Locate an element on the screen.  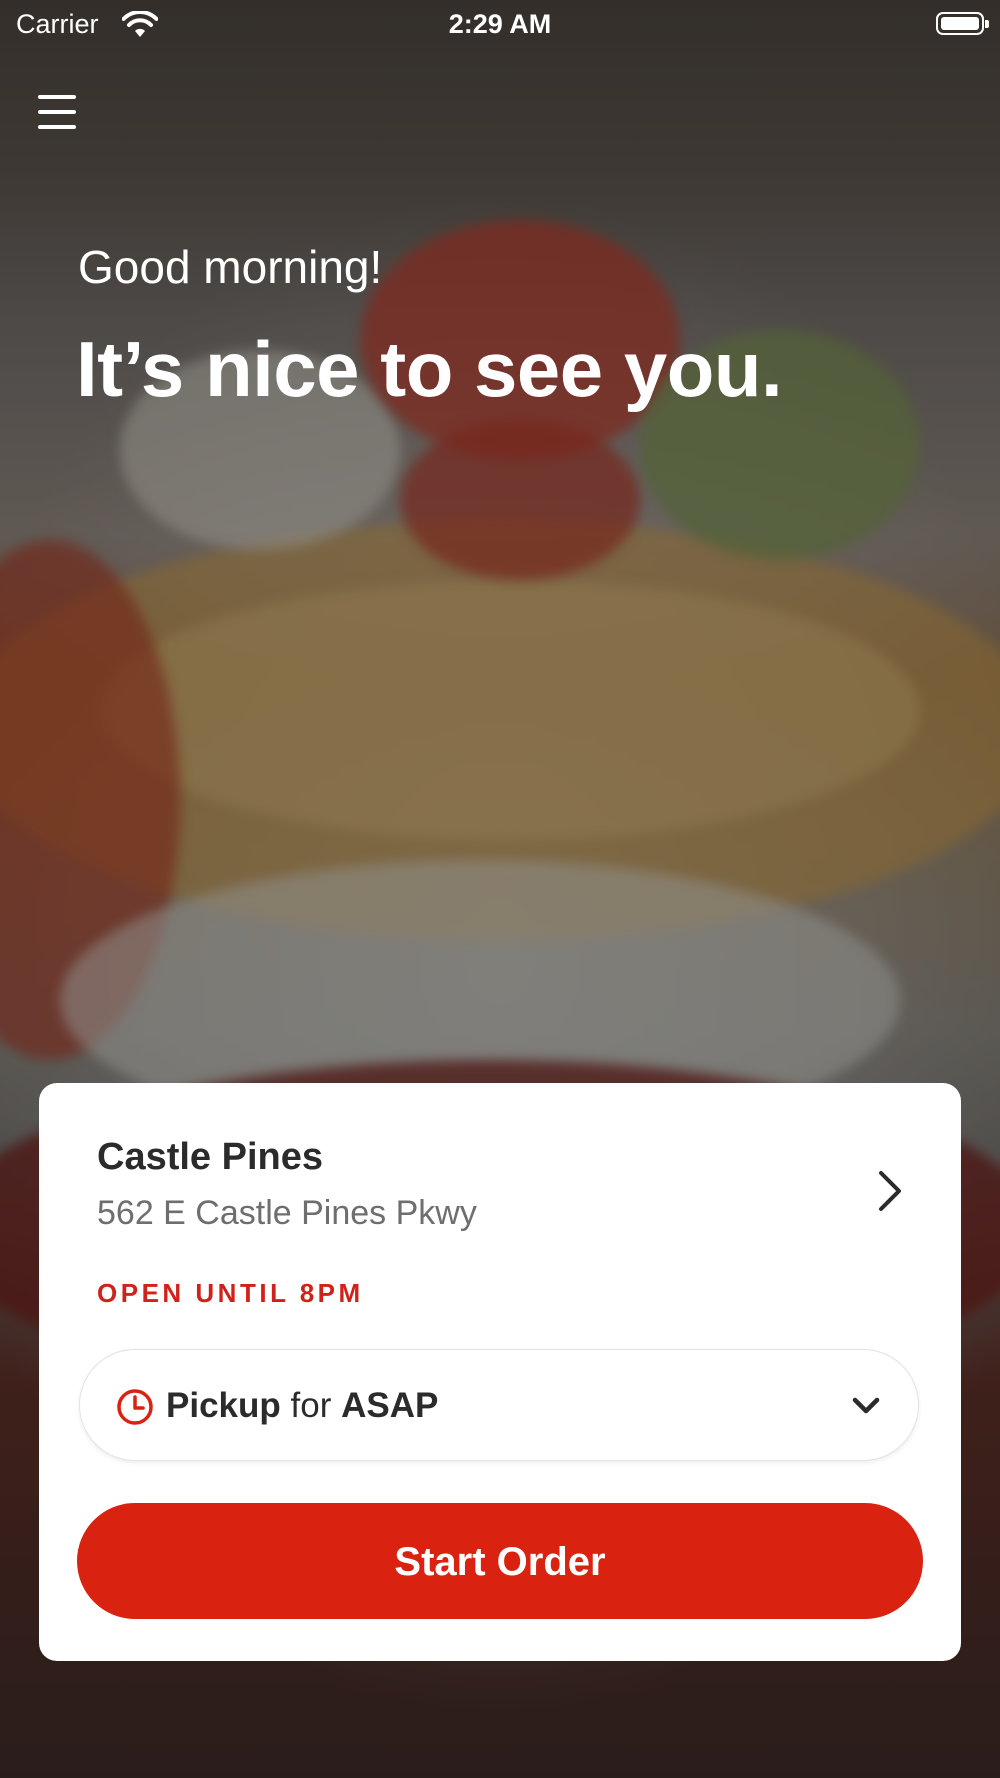
status-bar: Carrier 2:29 AM is located at coordinates (500, 25).